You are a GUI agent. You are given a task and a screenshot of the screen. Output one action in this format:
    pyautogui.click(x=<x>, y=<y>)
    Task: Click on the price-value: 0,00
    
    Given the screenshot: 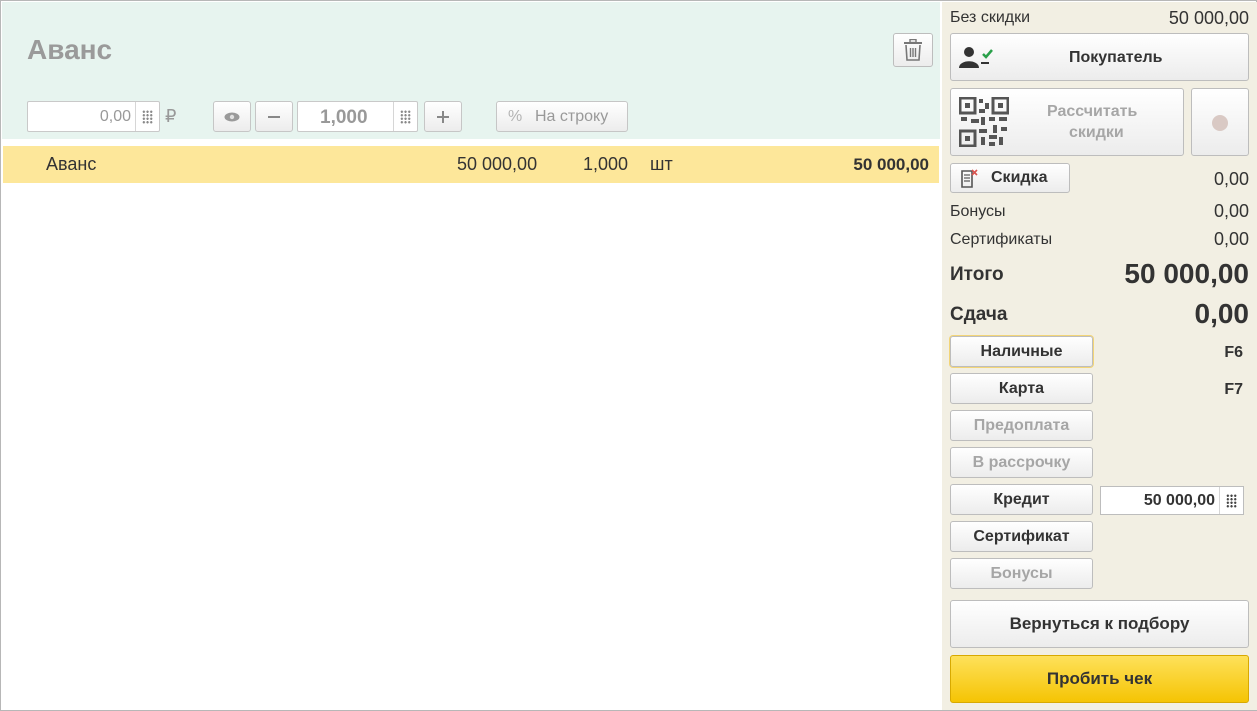 What is the action you would take?
    pyautogui.click(x=115, y=116)
    